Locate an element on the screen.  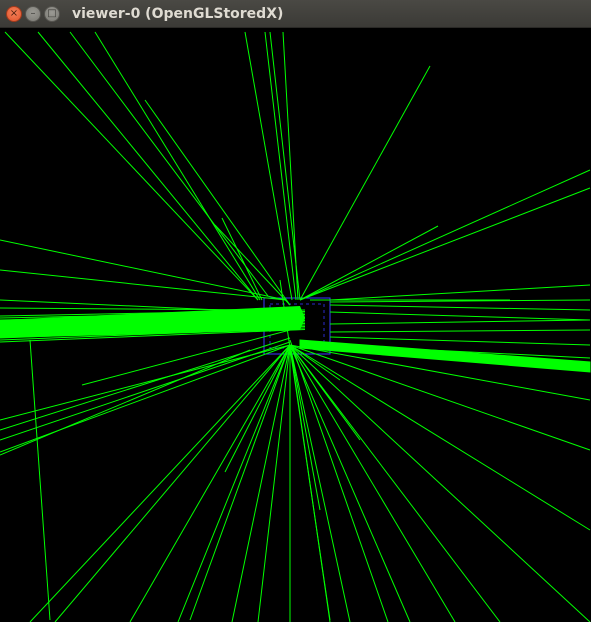
maximize-button: □ is located at coordinates (52, 14).